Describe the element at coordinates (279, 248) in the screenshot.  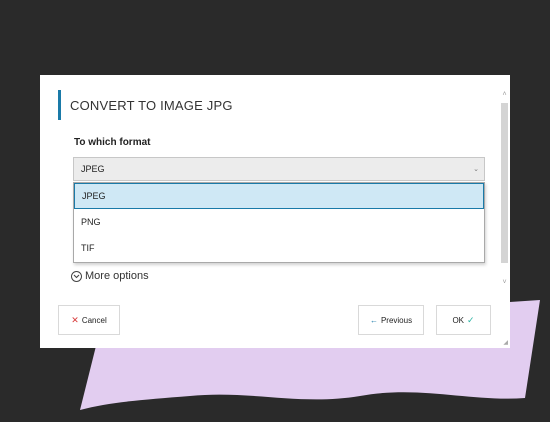
I see `format-option-tif: TIF` at that location.